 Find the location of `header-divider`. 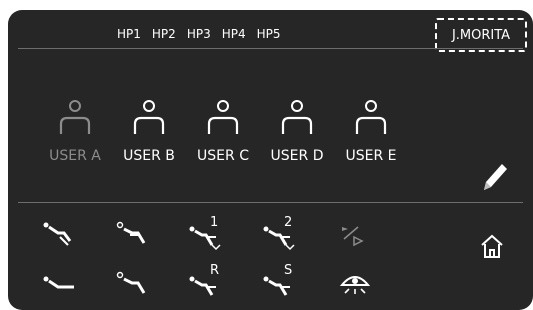

header-divider is located at coordinates (270, 48).